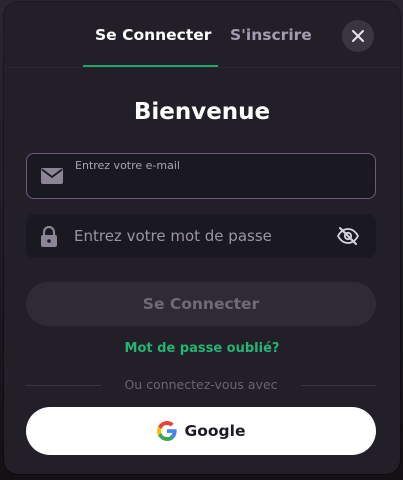 The width and height of the screenshot is (403, 480). What do you see at coordinates (215, 431) in the screenshot?
I see `google-button-label: Google` at bounding box center [215, 431].